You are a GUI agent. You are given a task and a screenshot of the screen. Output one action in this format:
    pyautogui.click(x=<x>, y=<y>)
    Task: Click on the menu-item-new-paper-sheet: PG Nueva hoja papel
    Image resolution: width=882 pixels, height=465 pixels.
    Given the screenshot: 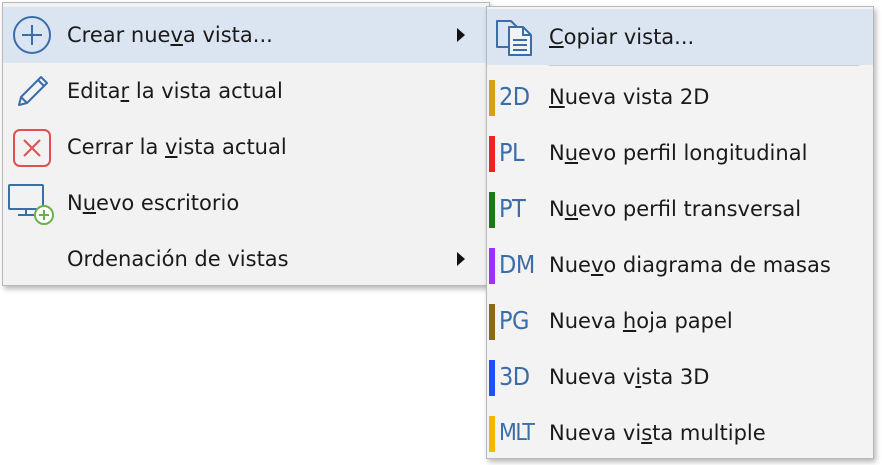 What is the action you would take?
    pyautogui.click(x=680, y=321)
    